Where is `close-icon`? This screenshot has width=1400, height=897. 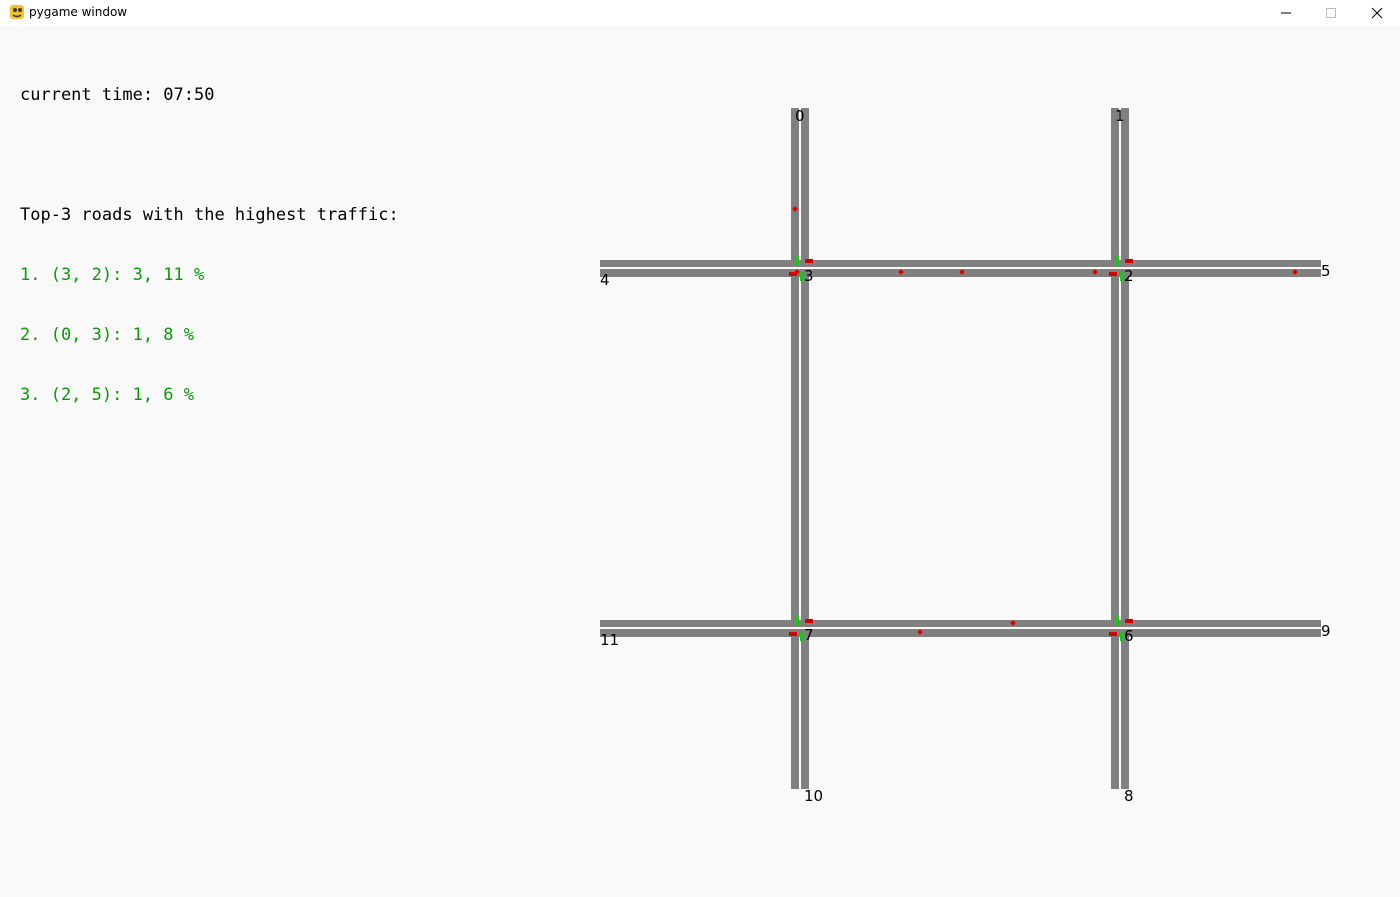 close-icon is located at coordinates (1377, 13).